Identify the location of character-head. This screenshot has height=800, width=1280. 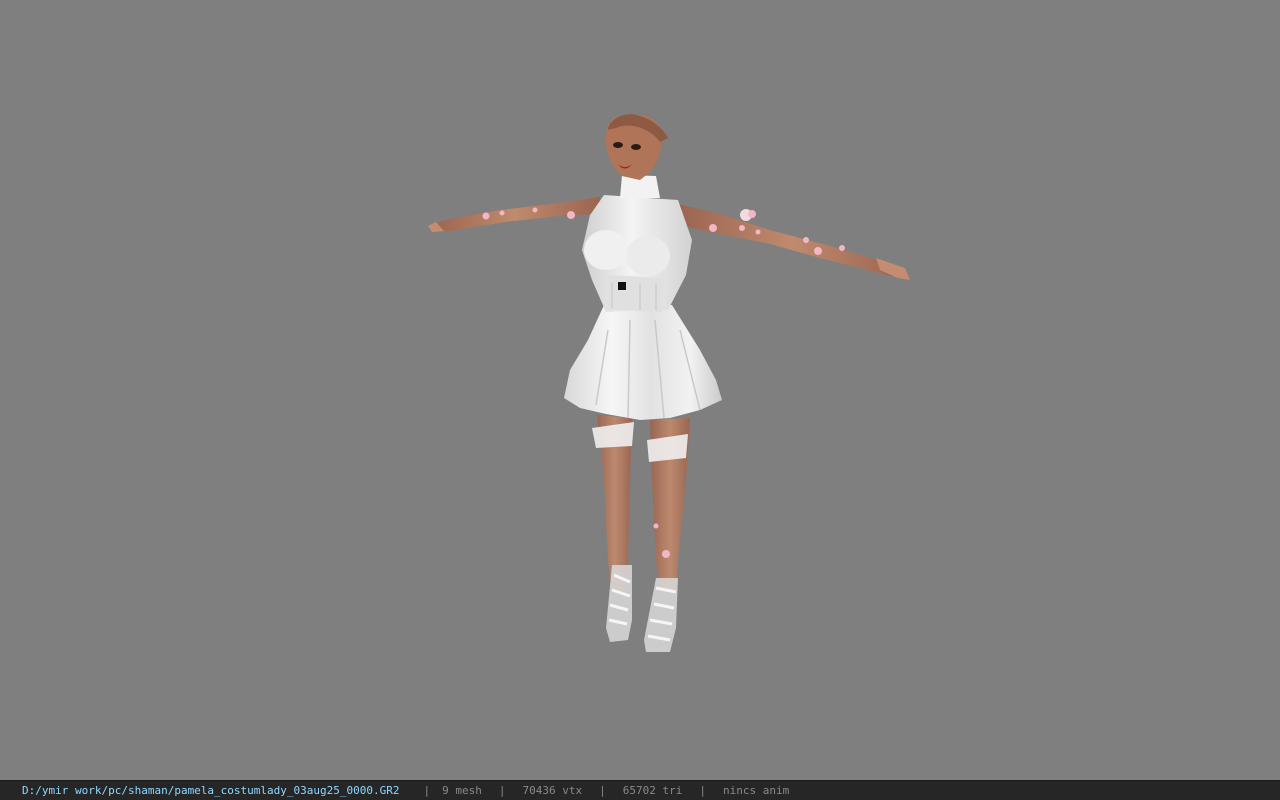
(636, 147).